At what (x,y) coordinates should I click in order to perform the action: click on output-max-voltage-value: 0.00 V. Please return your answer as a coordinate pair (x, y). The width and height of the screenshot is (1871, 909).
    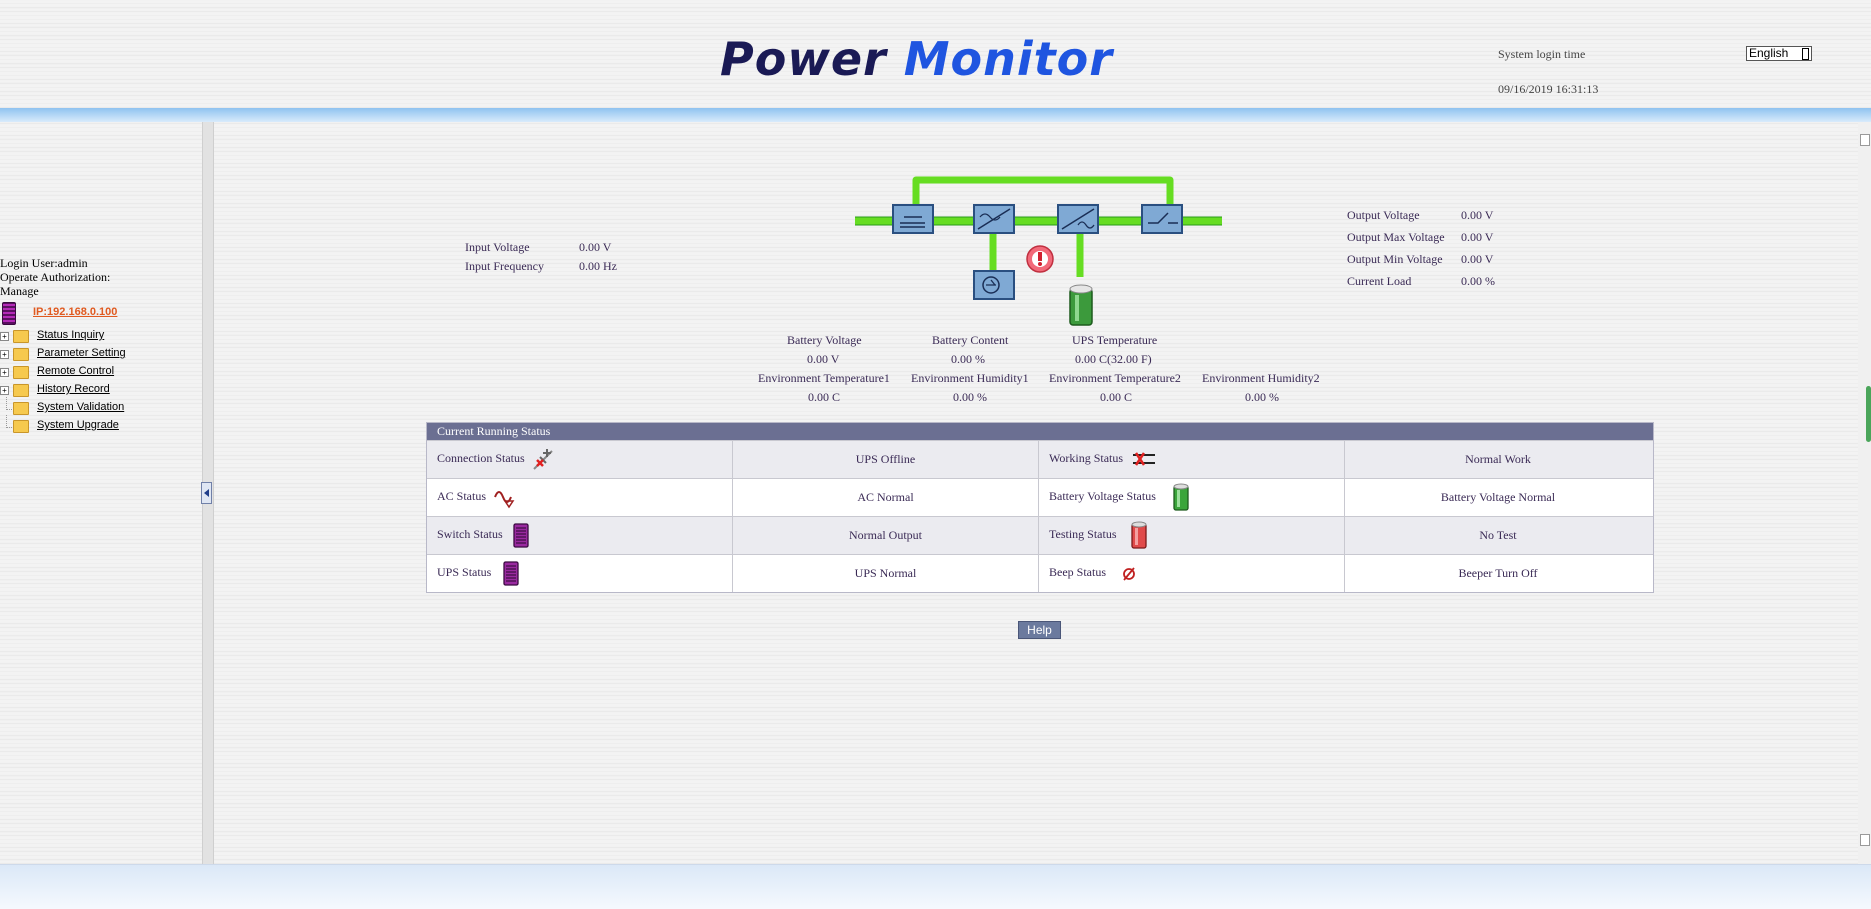
    Looking at the image, I should click on (1477, 237).